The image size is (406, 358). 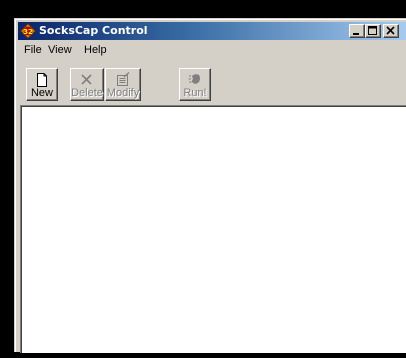 What do you see at coordinates (33, 50) in the screenshot?
I see `menu-file: File` at bounding box center [33, 50].